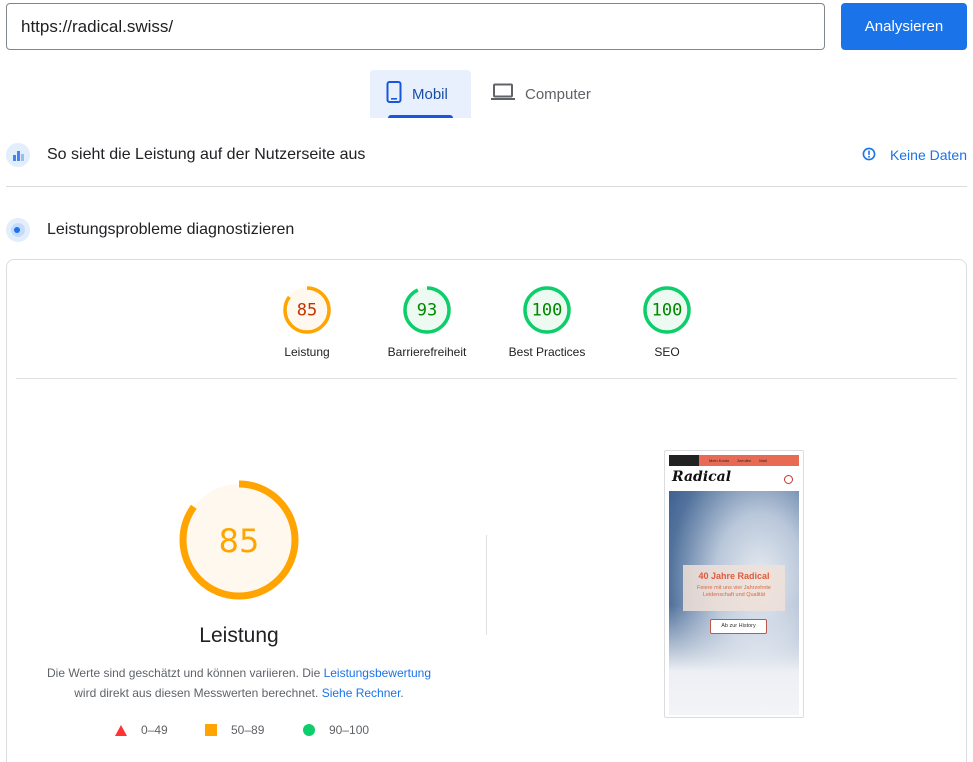 This screenshot has width=973, height=762. I want to click on tab-desktop-label: Computer, so click(558, 94).